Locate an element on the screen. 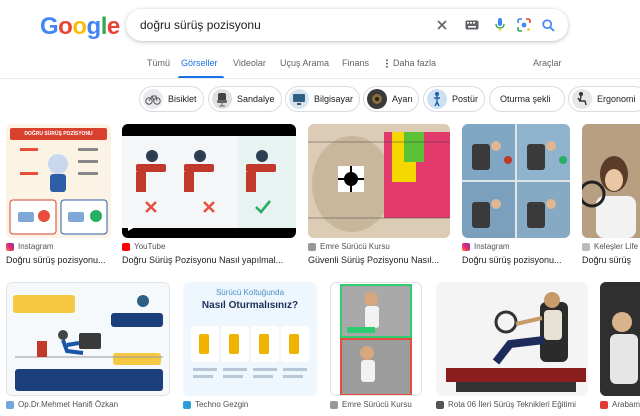 This screenshot has width=640, height=416. result-thumbnail: DOĞRU SÜRÜŞ POZİSYONU is located at coordinates (58, 181).